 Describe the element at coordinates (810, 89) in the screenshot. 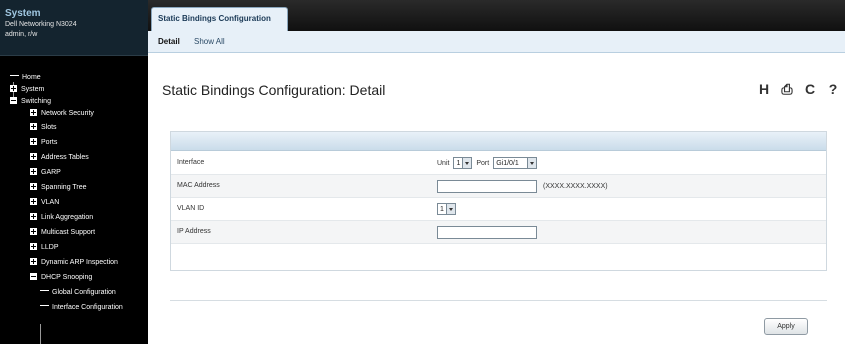

I see `refresh-icon: C` at that location.